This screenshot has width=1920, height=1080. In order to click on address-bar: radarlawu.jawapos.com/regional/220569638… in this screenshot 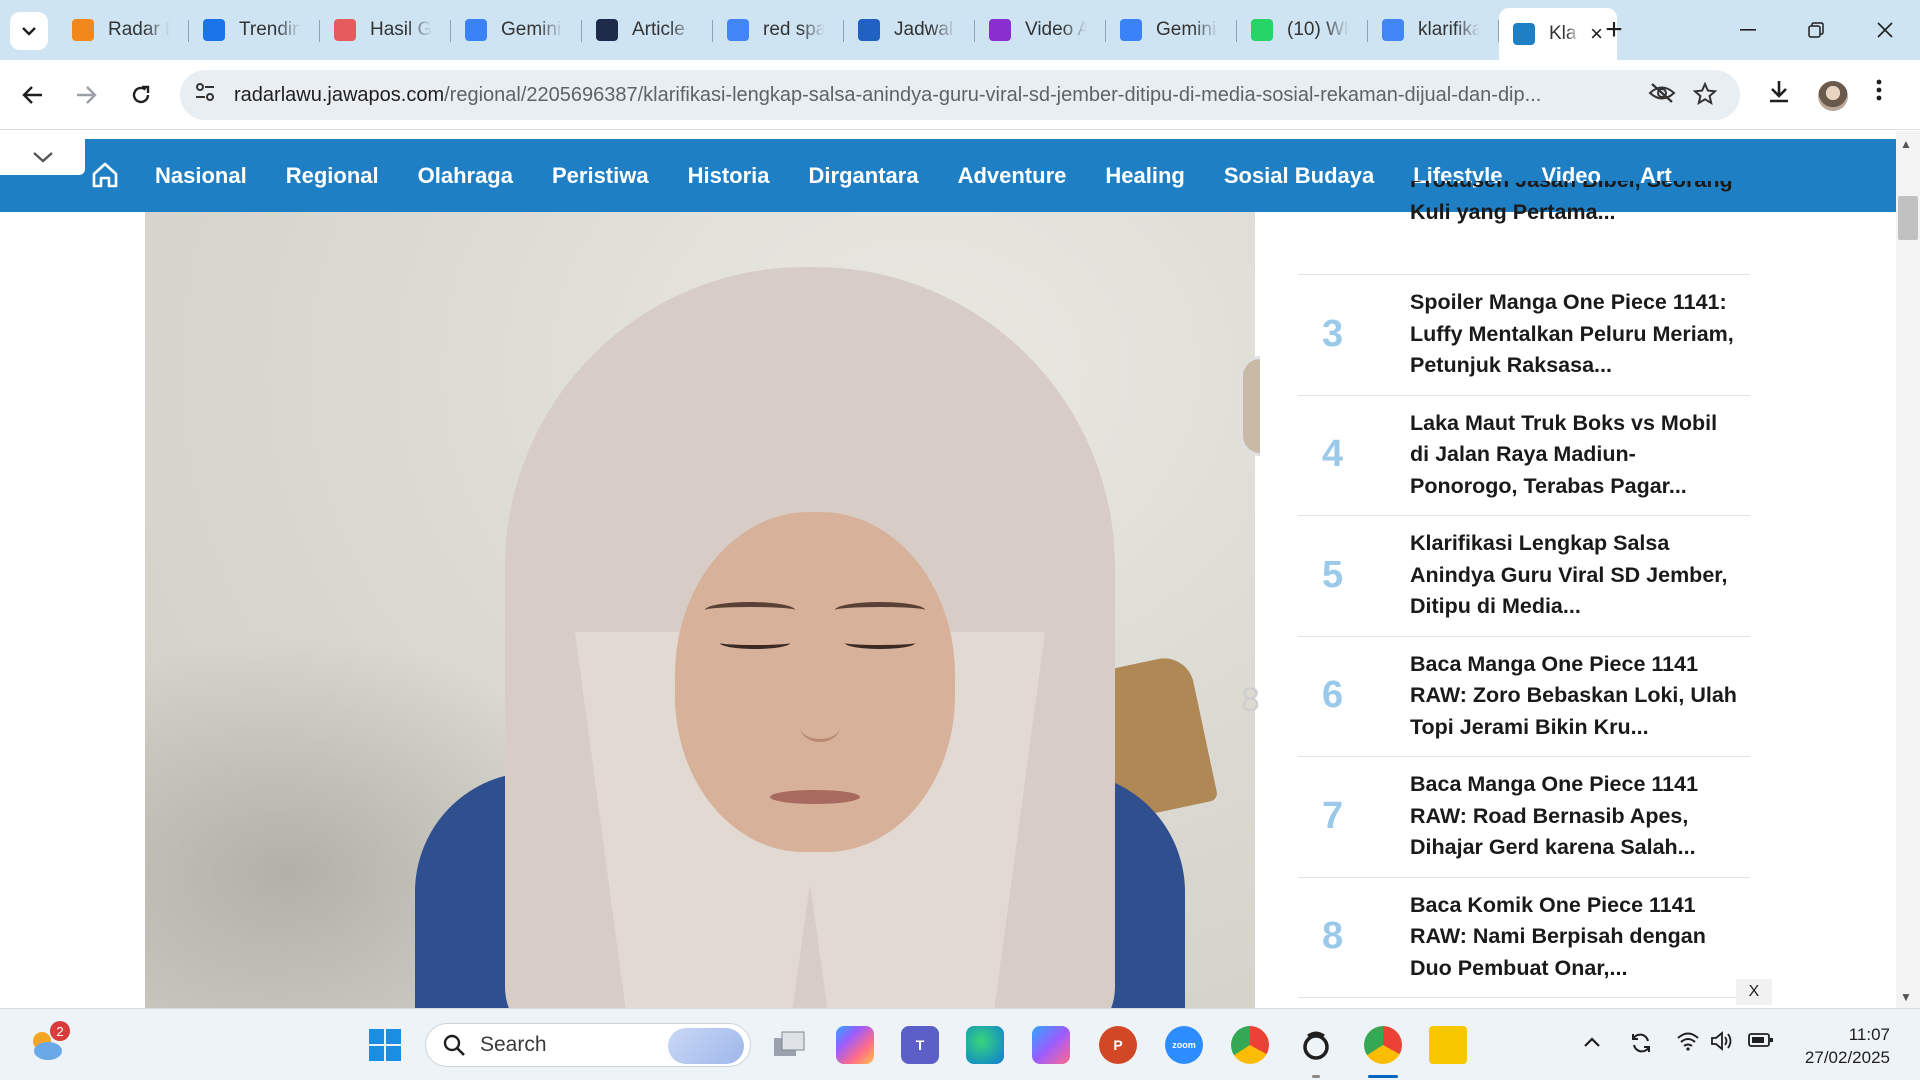, I will do `click(960, 95)`.